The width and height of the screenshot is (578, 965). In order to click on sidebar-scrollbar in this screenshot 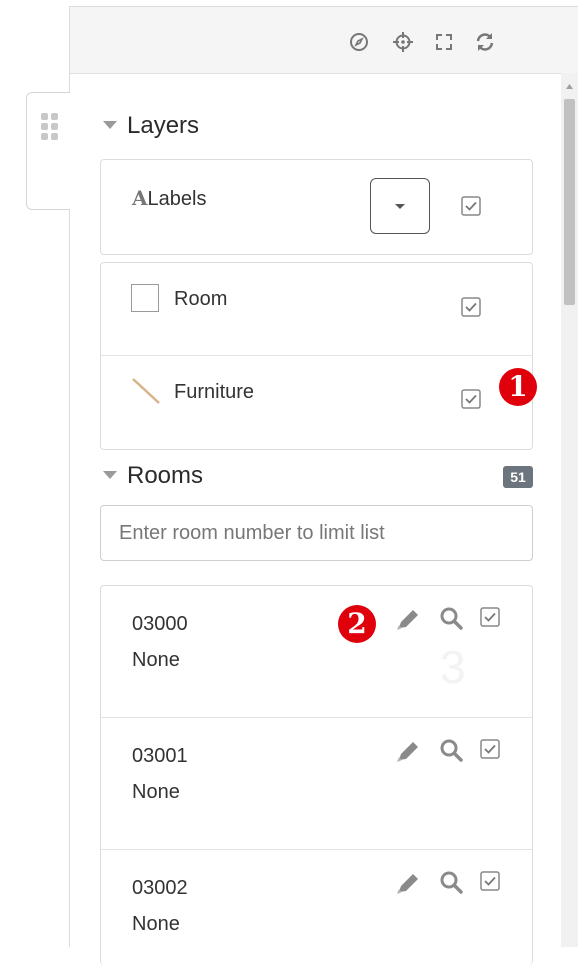, I will do `click(569, 510)`.